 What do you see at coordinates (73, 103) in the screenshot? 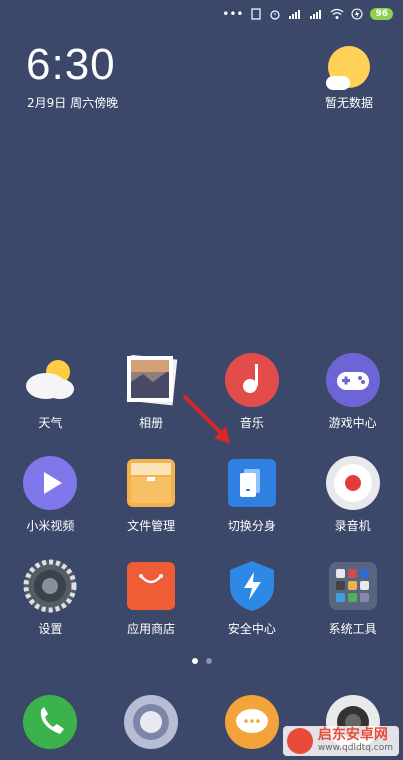
I see `clock-date: 2月9日 周六傍晚` at bounding box center [73, 103].